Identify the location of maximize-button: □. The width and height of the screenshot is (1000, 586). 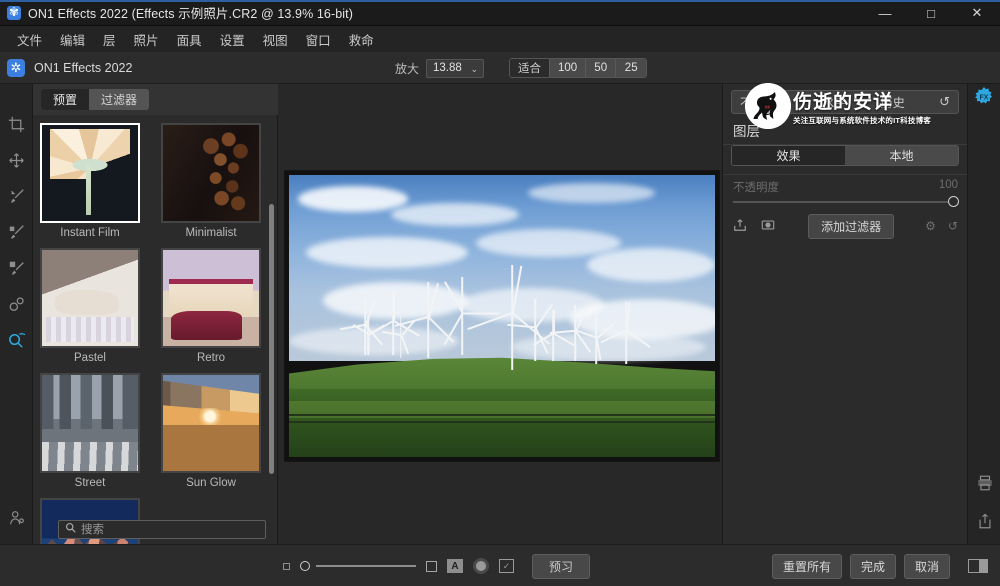
(931, 13).